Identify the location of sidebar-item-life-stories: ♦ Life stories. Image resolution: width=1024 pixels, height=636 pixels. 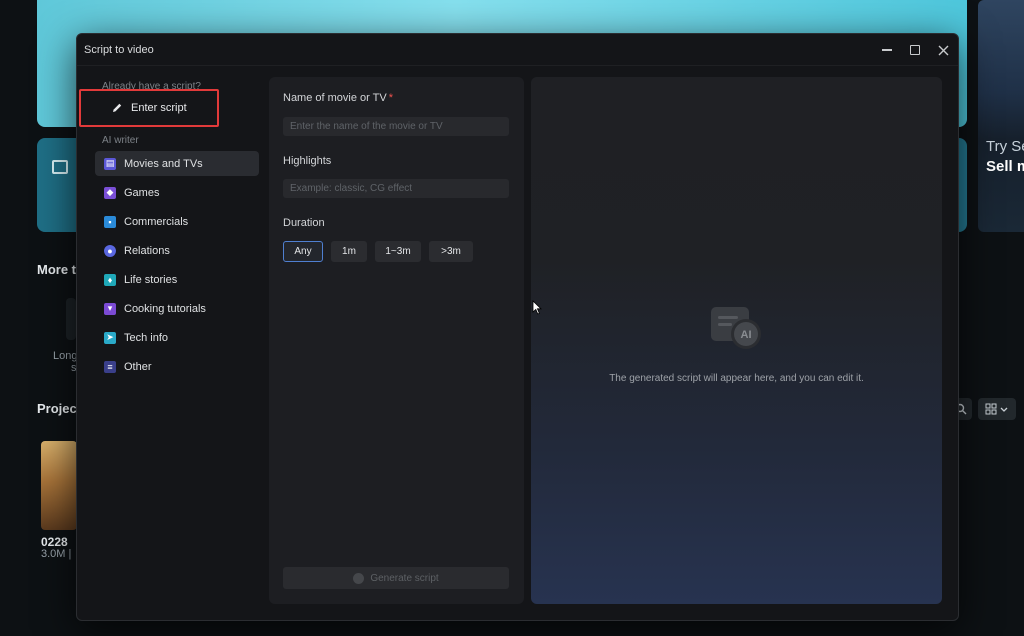
(177, 279).